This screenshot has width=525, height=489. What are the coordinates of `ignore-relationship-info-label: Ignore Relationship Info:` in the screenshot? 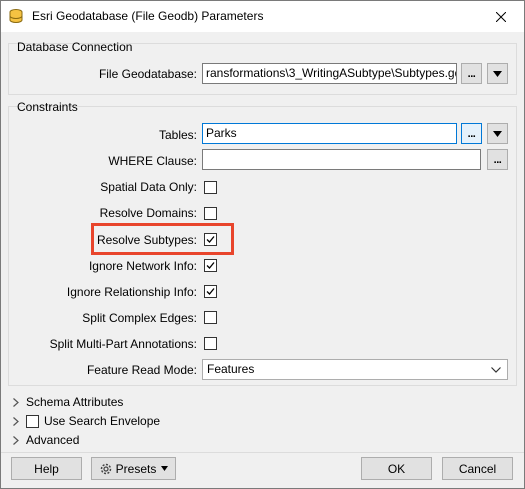 It's located at (131, 292).